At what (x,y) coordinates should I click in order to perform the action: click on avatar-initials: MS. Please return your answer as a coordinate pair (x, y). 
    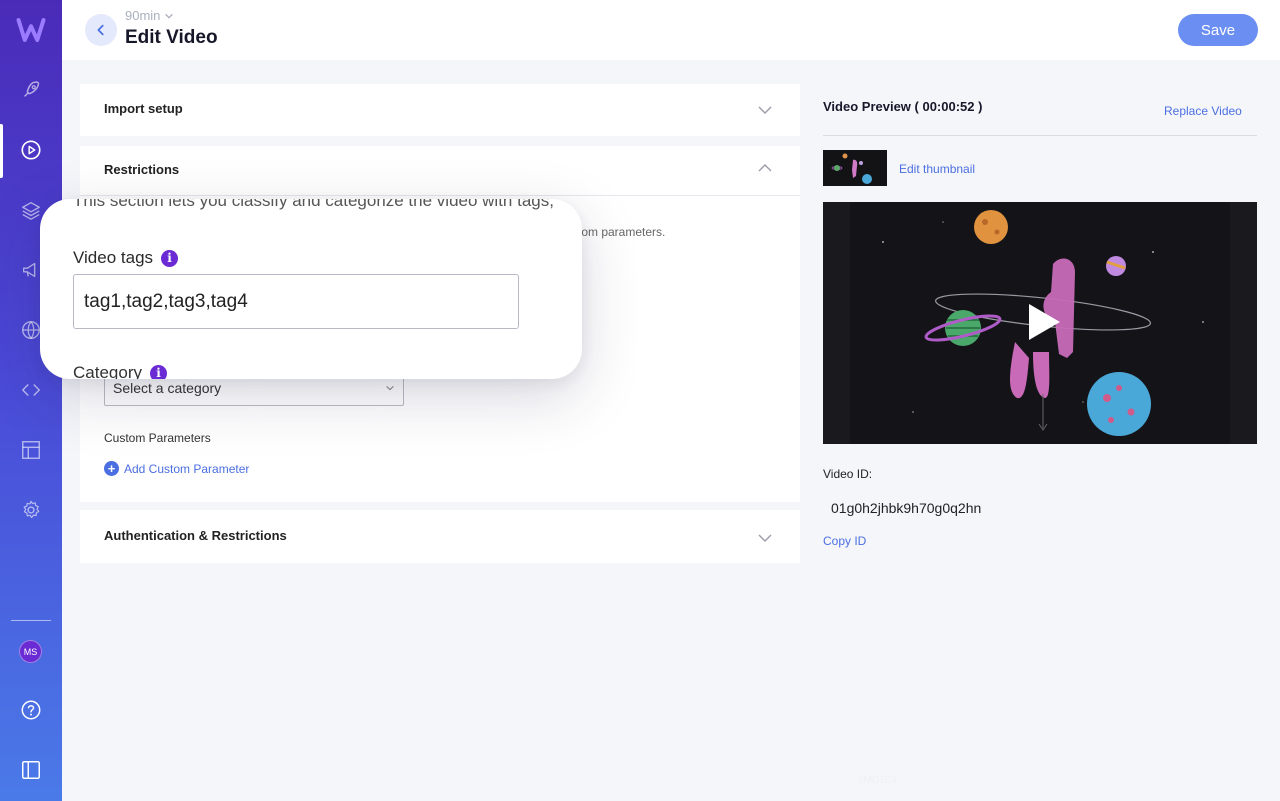
    Looking at the image, I should click on (30, 651).